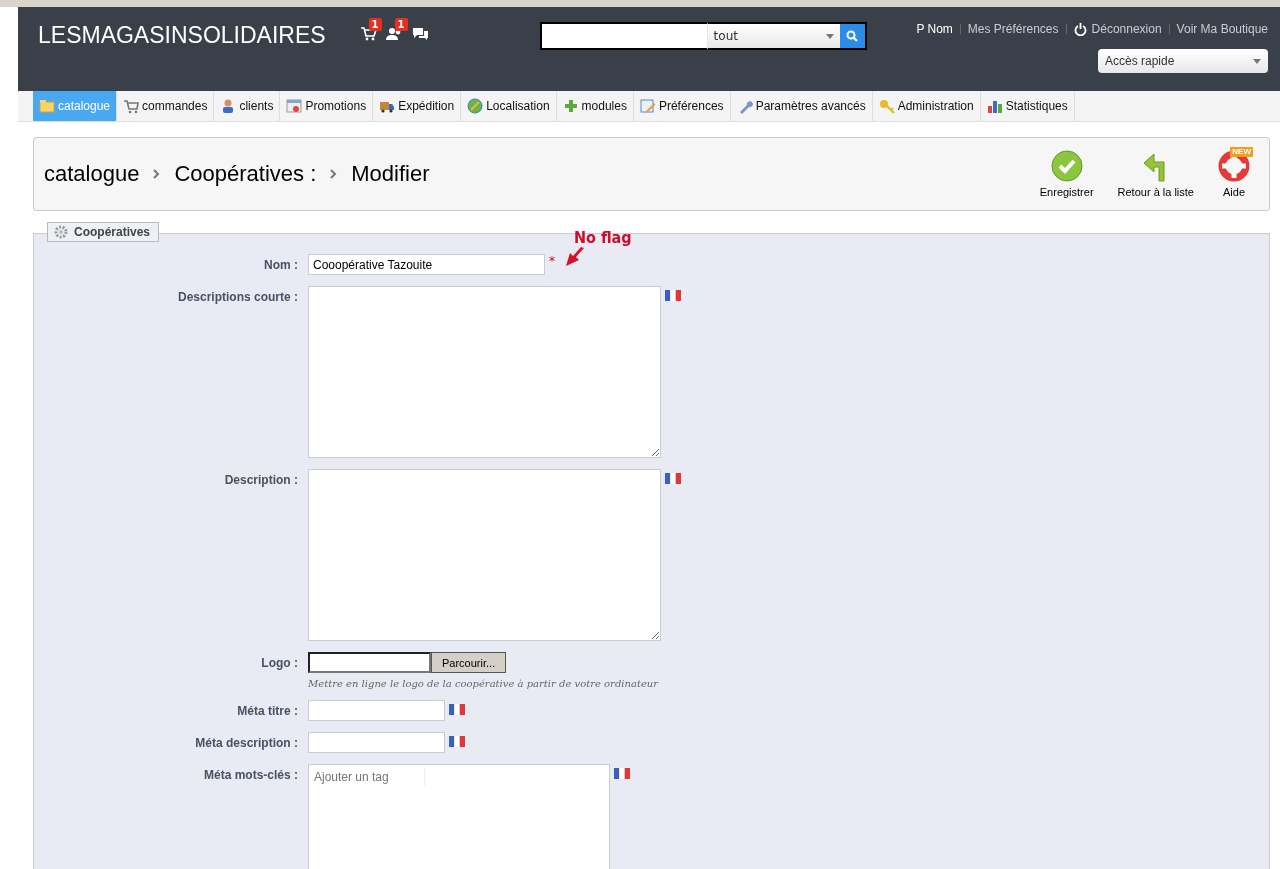 This screenshot has width=1280, height=869. Describe the element at coordinates (1080, 29) in the screenshot. I see `power-icon` at that location.